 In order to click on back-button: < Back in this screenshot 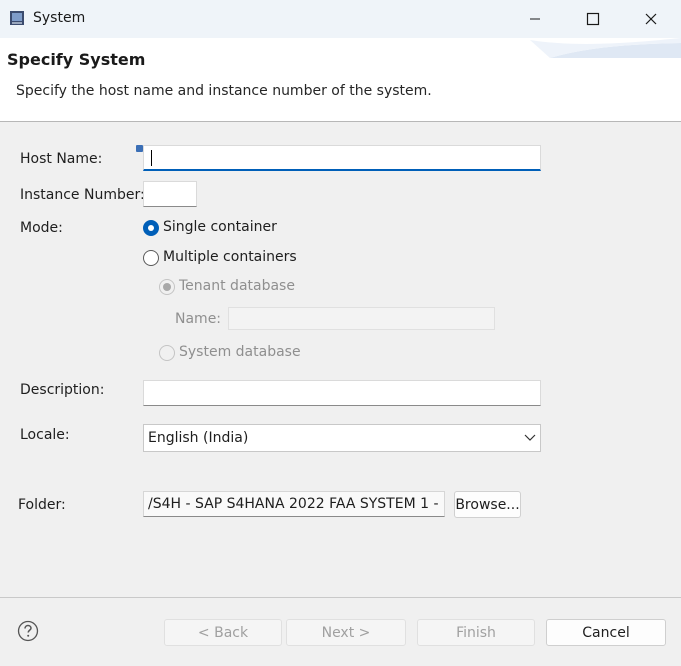, I will do `click(223, 632)`.